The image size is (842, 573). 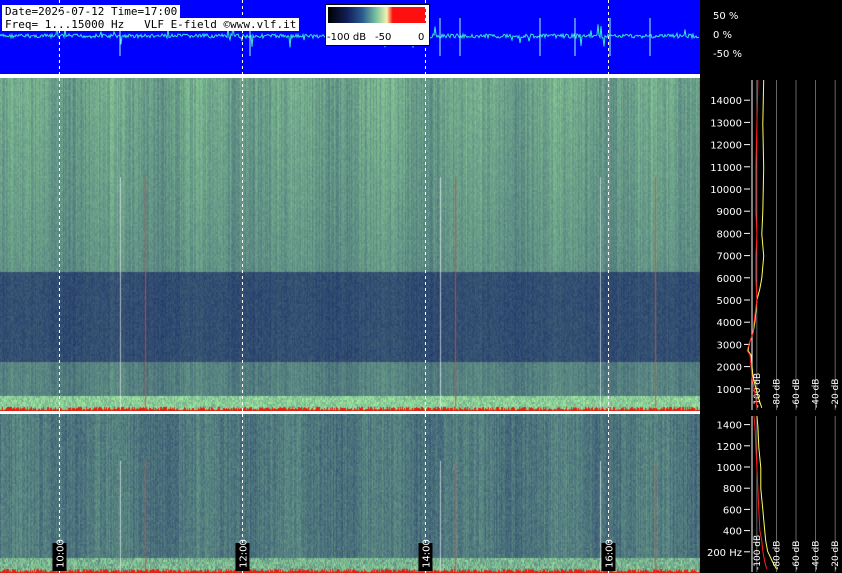 I want to click on frequency-tick-label: 3000, so click(x=729, y=345).